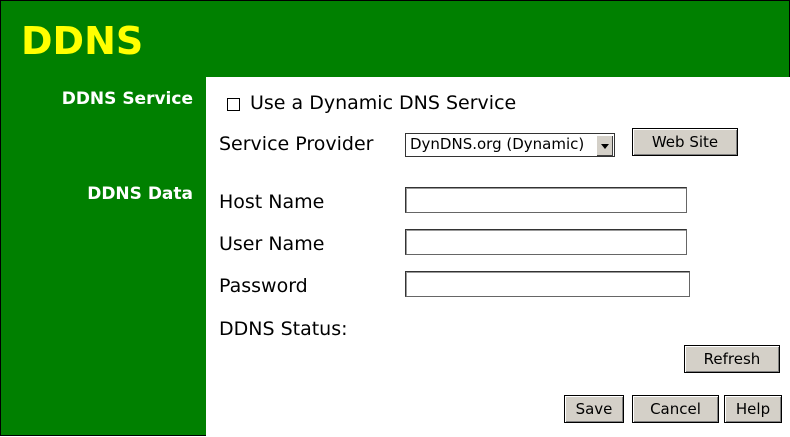  Describe the element at coordinates (263, 286) in the screenshot. I see `password-label: Password` at that location.